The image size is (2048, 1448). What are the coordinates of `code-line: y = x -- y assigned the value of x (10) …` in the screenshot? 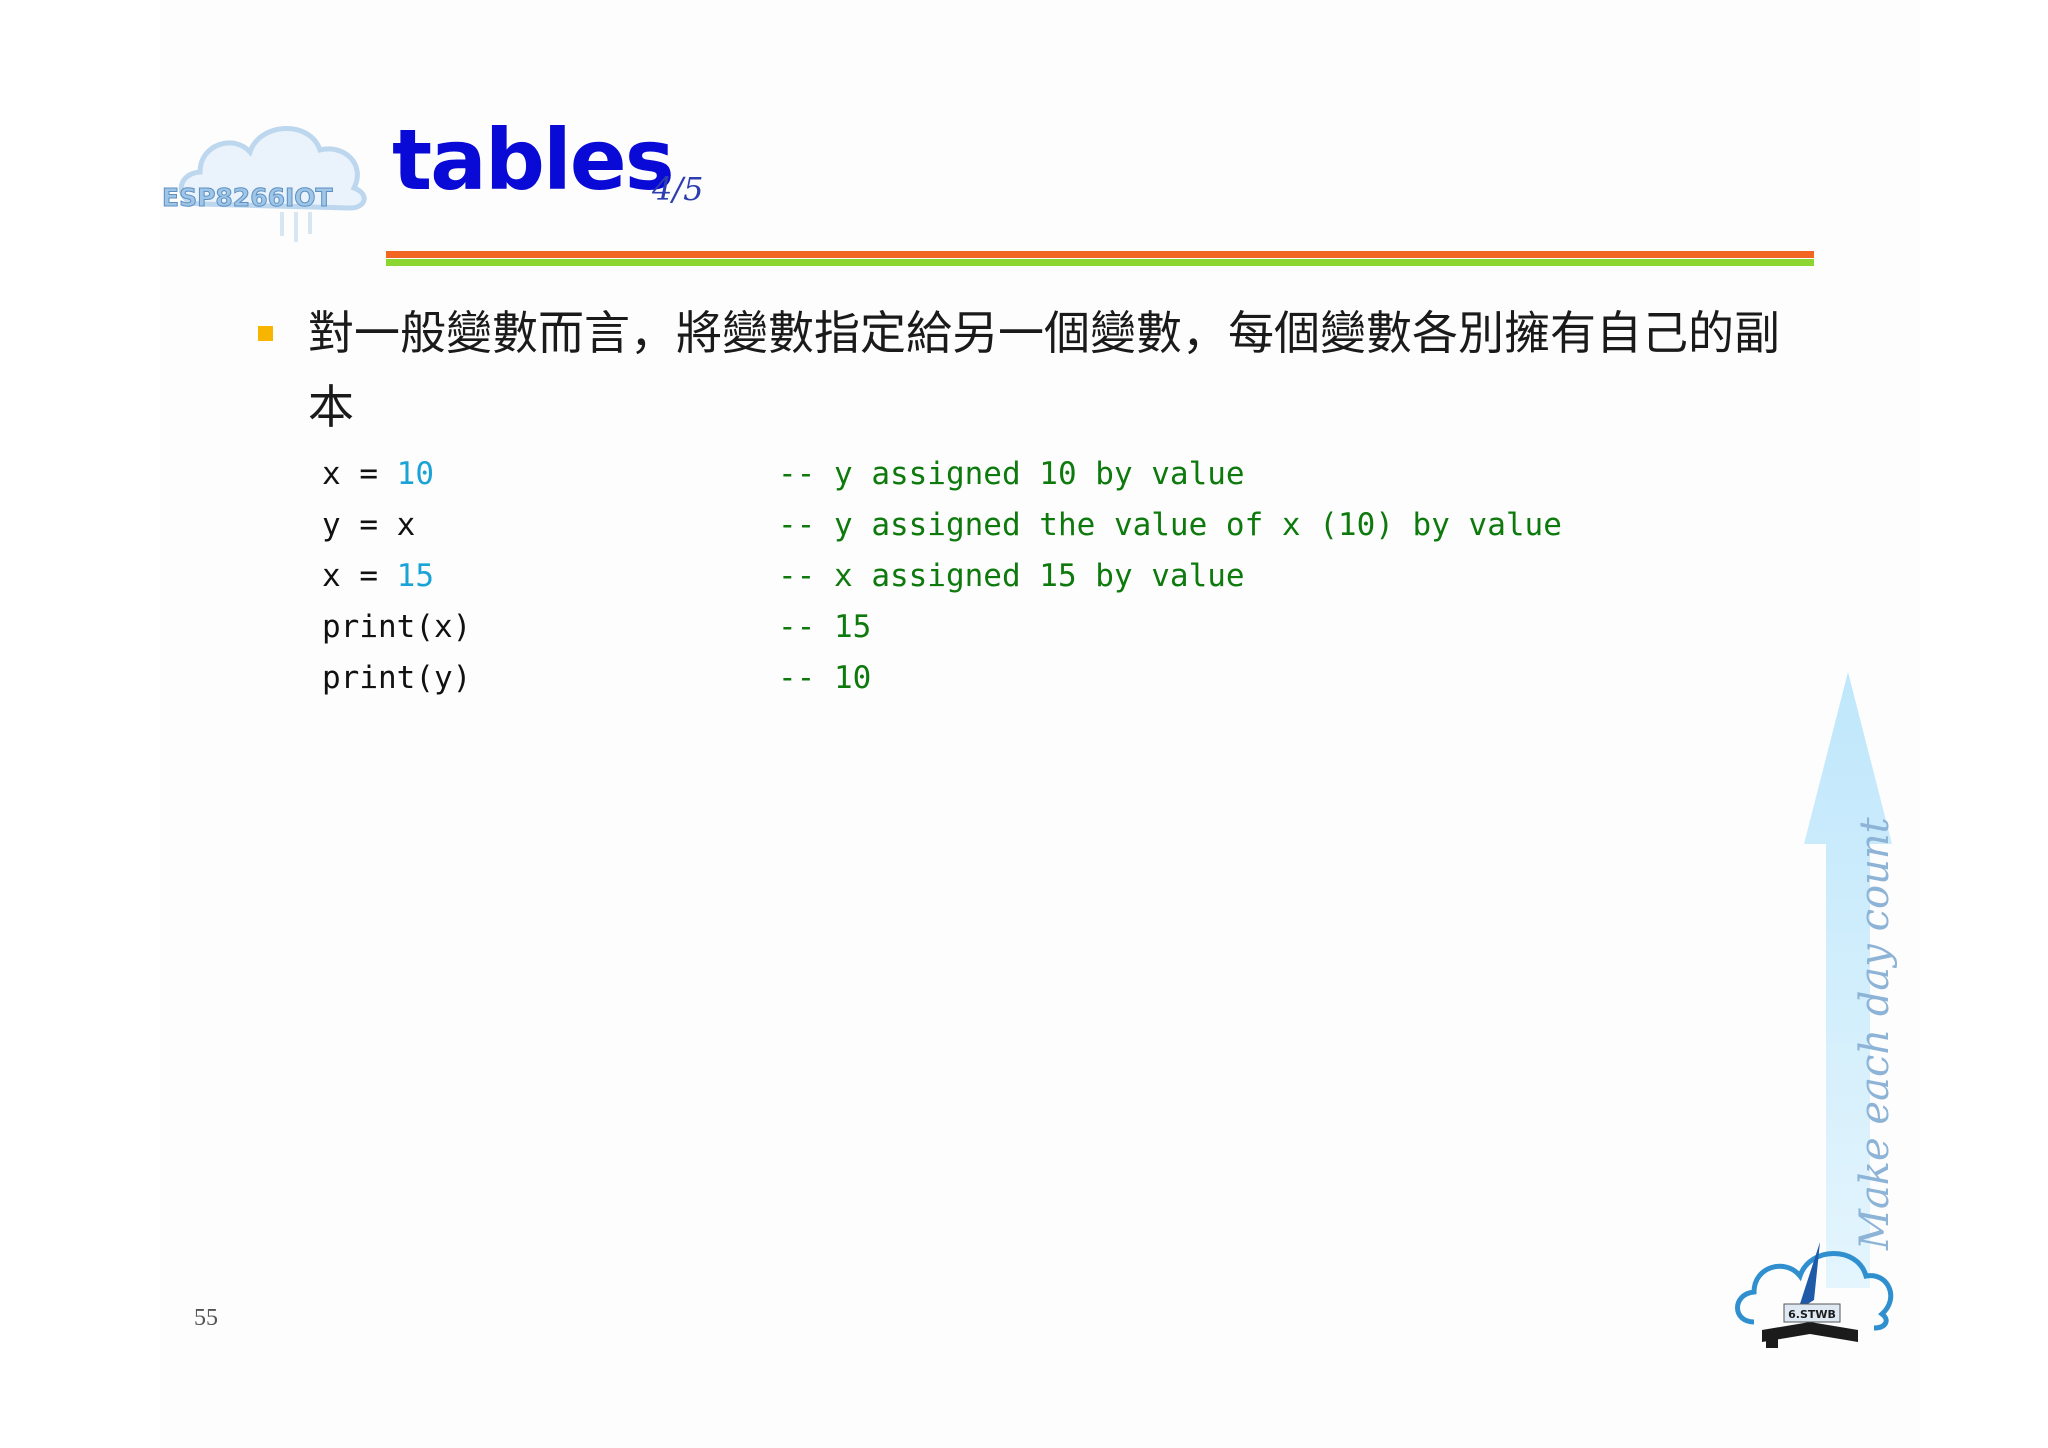 It's located at (942, 532).